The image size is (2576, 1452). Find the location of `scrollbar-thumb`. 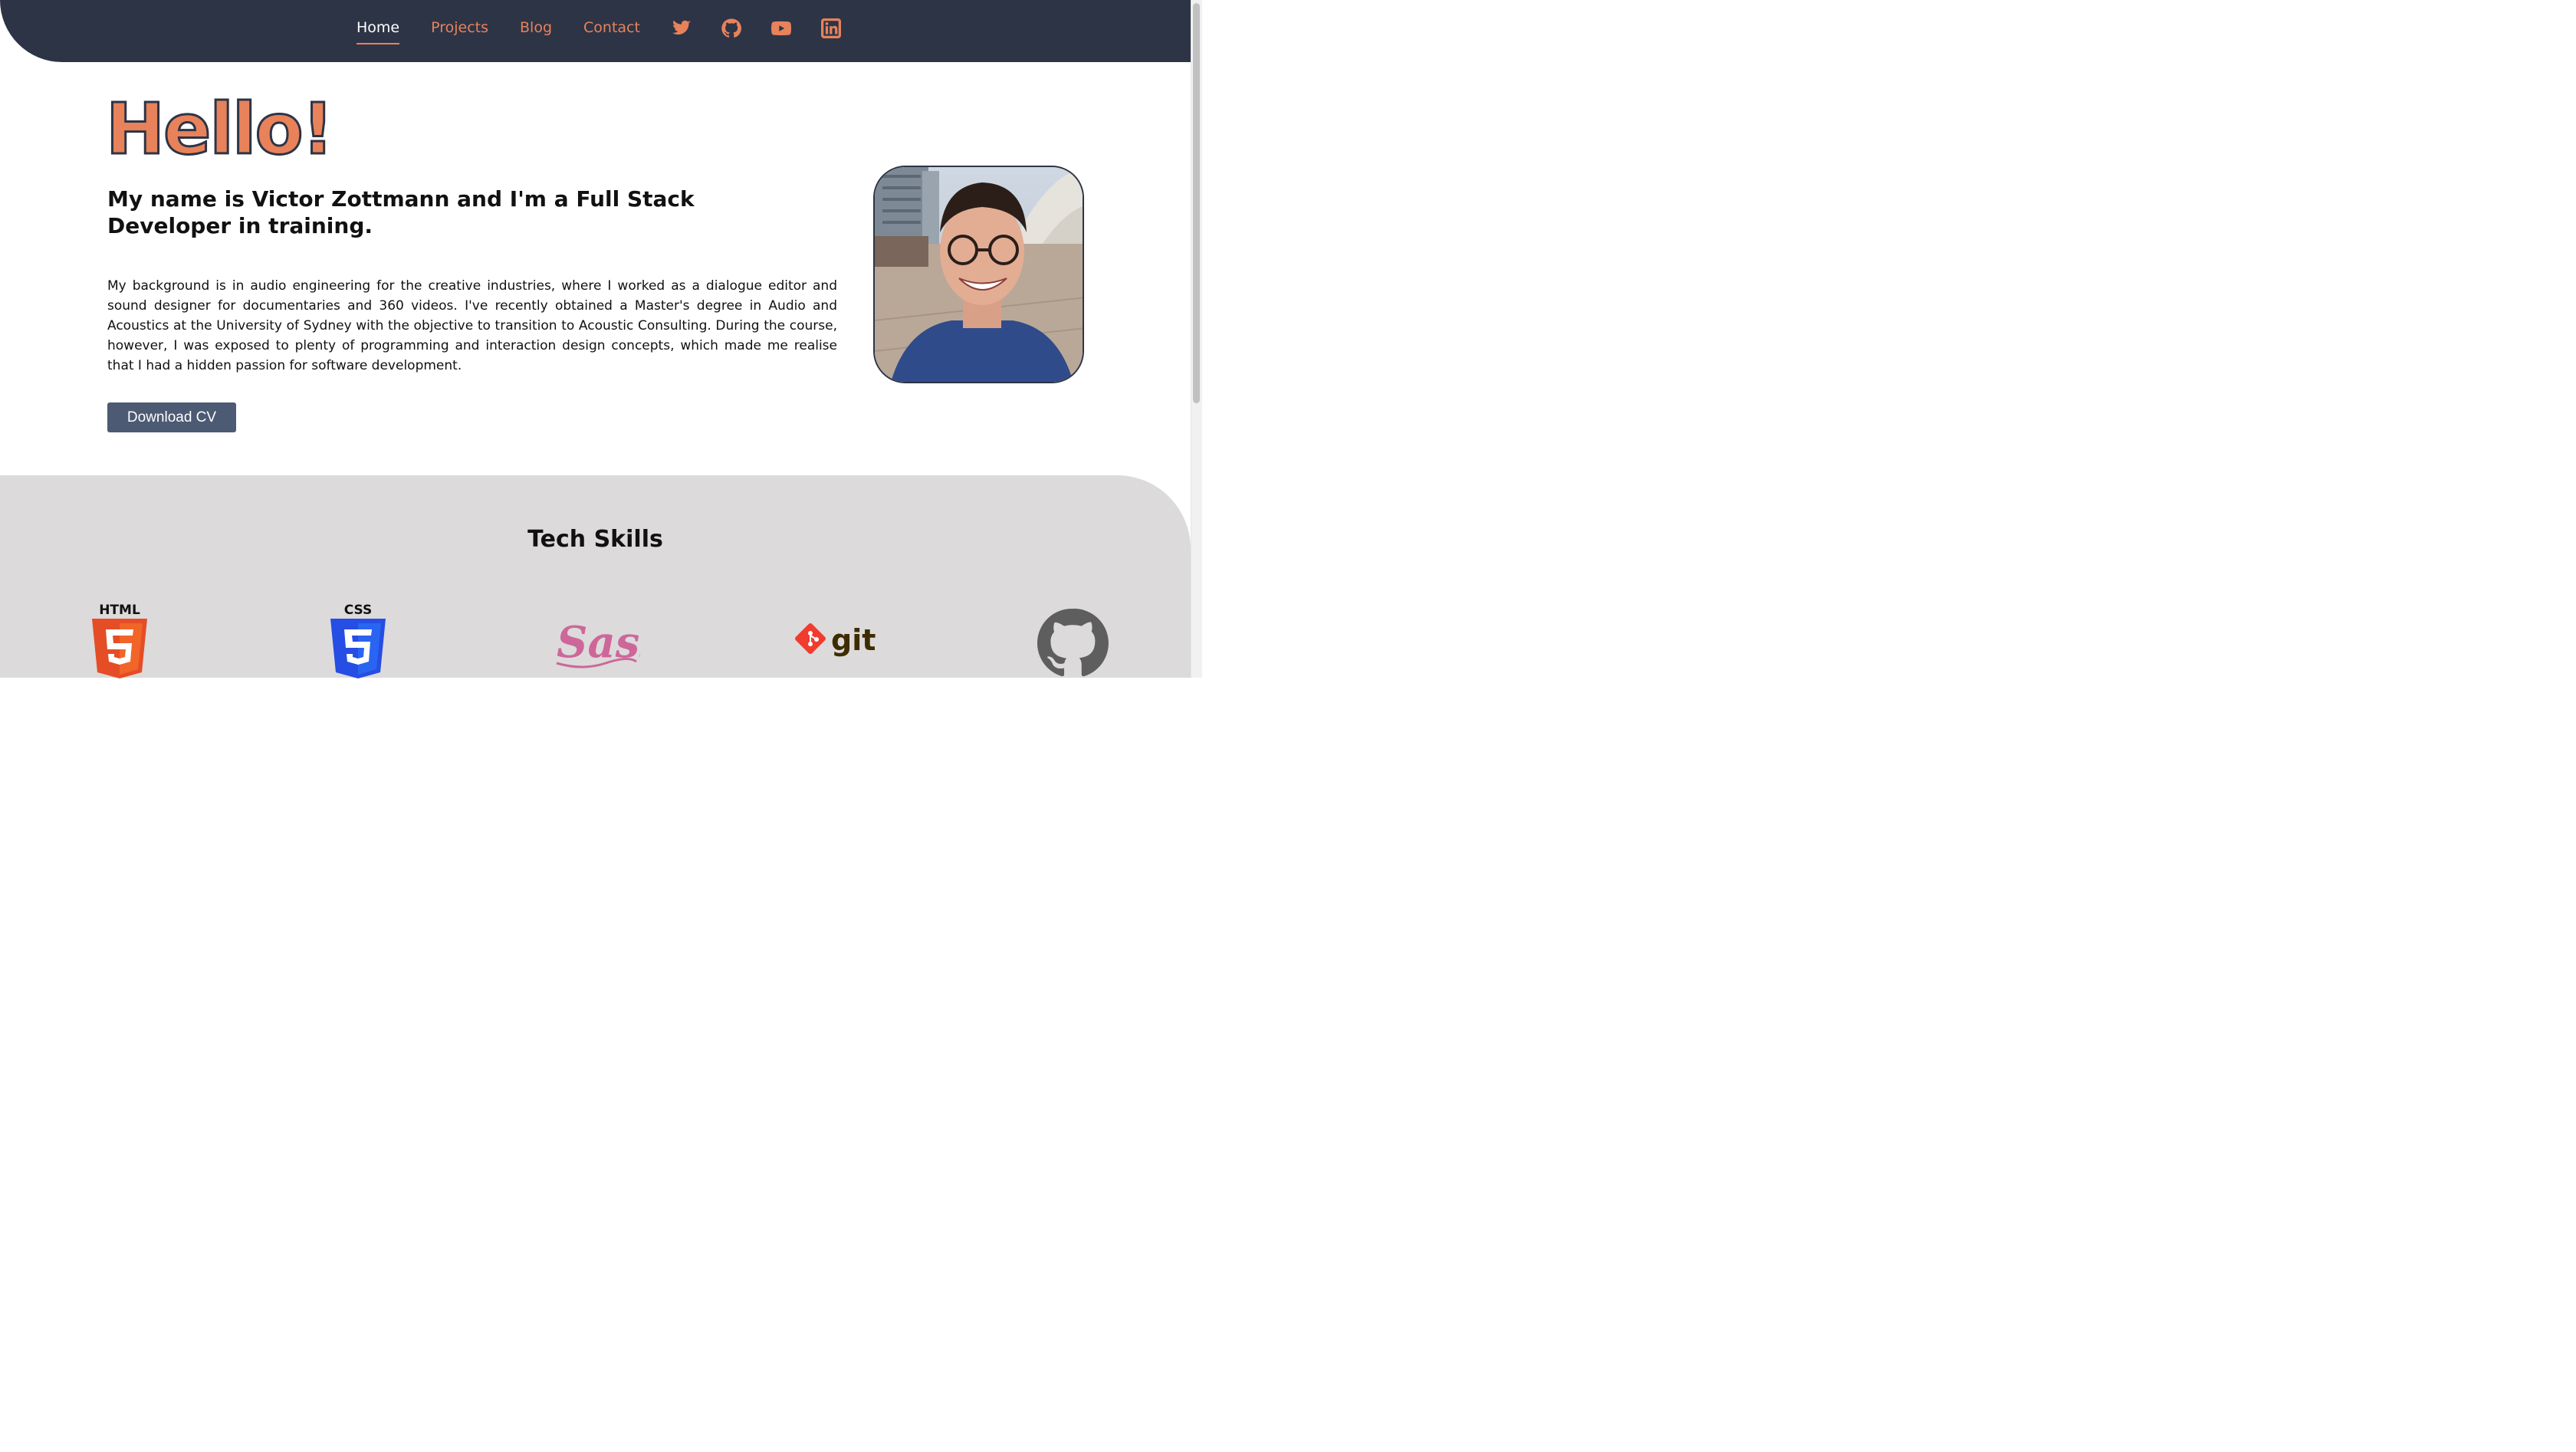

scrollbar-thumb is located at coordinates (1196, 203).